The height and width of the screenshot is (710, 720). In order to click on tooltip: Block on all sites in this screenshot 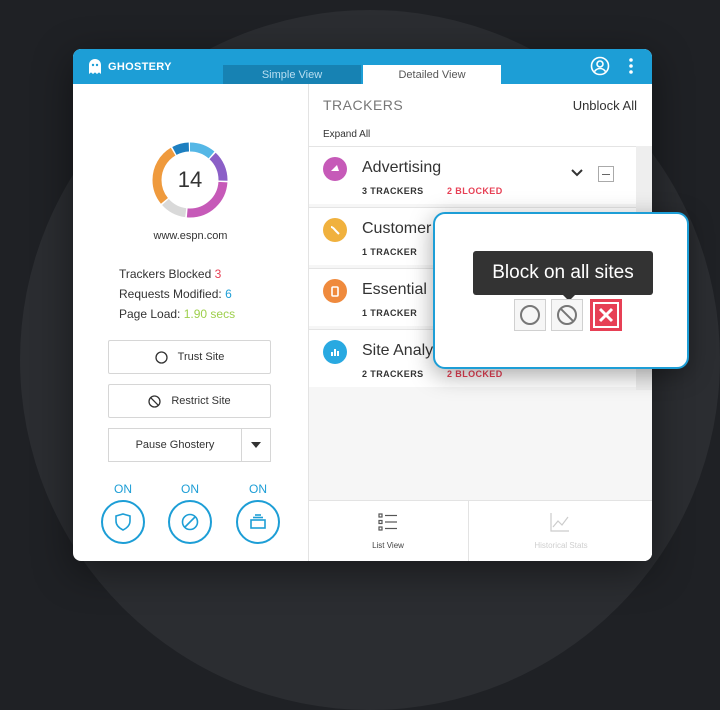, I will do `click(563, 273)`.